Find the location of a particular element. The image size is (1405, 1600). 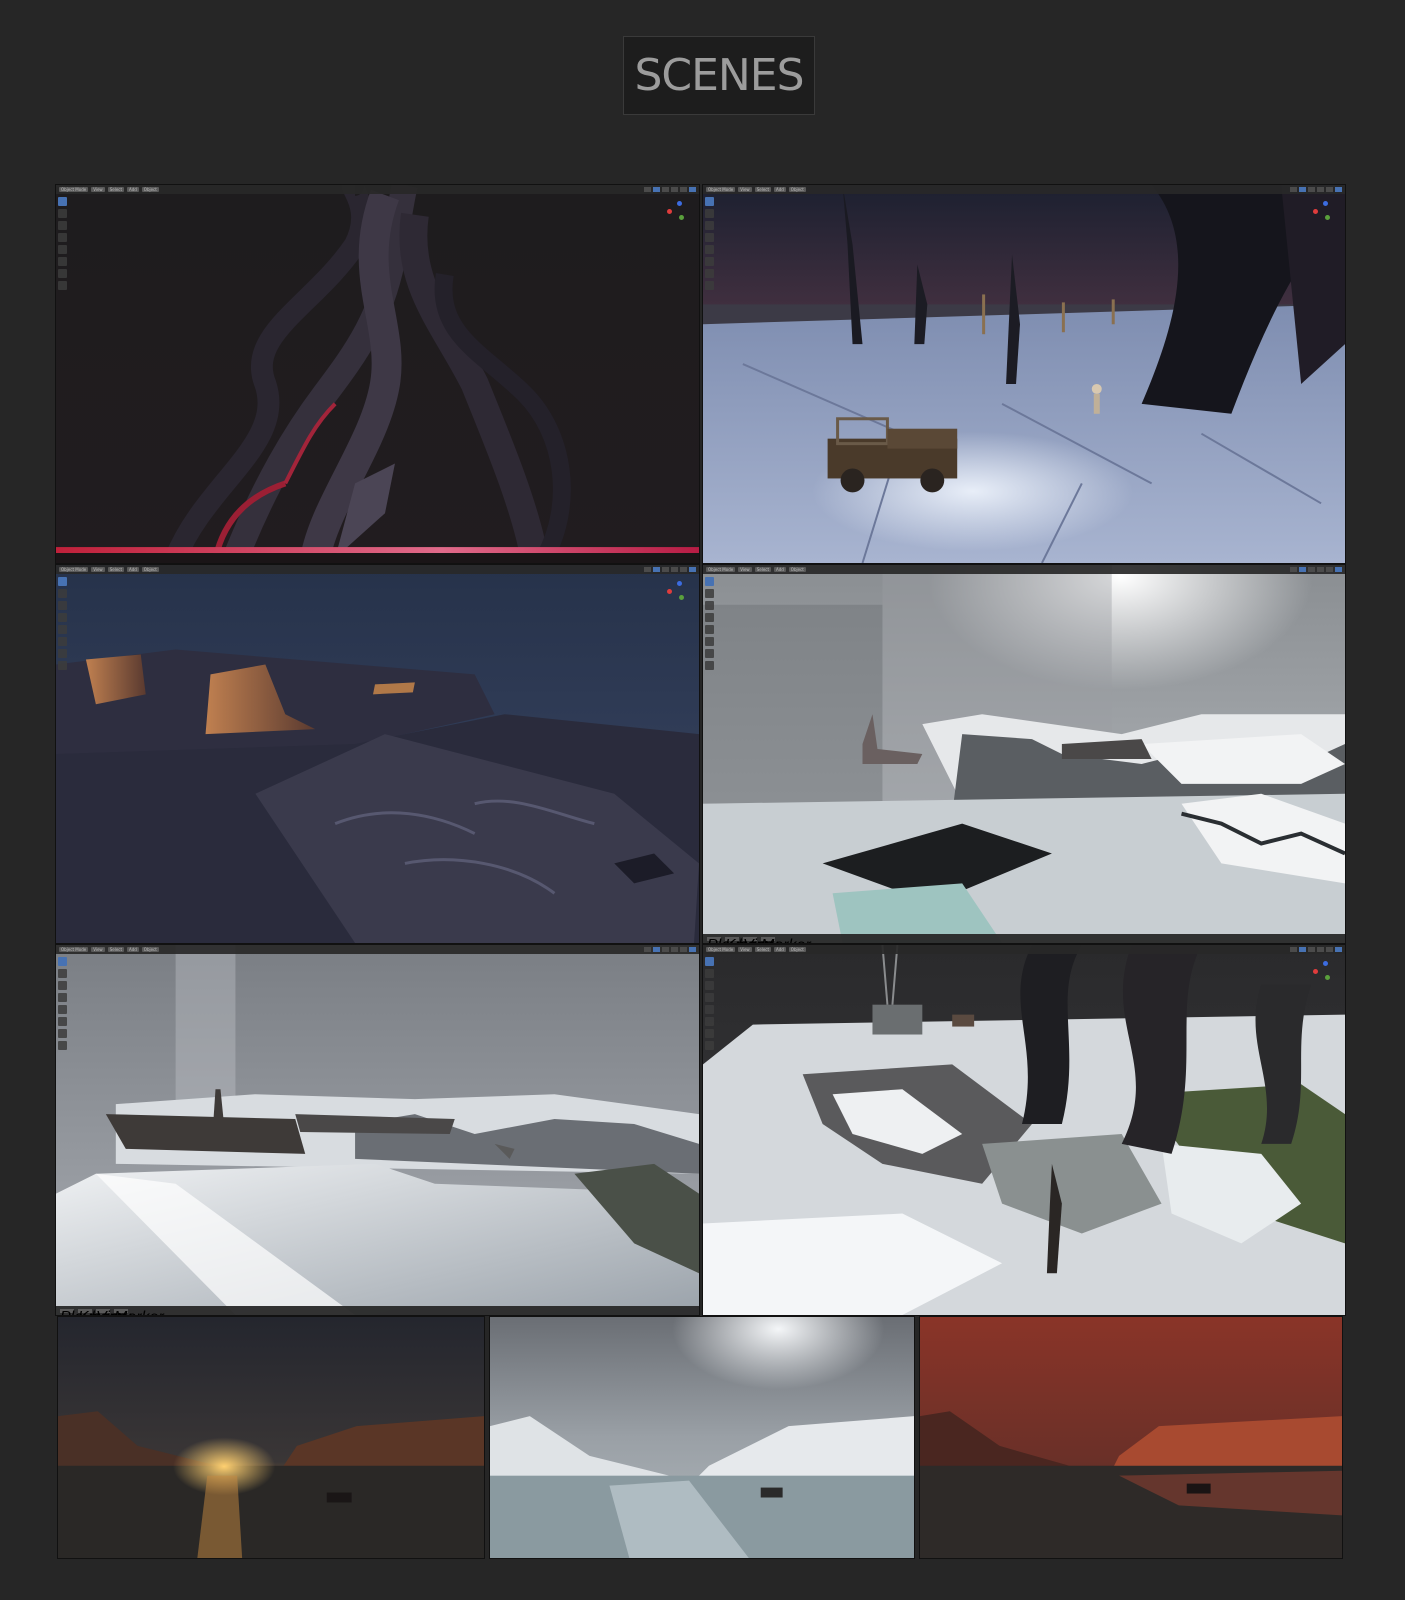

page-title-box: SCENES is located at coordinates (719, 75).